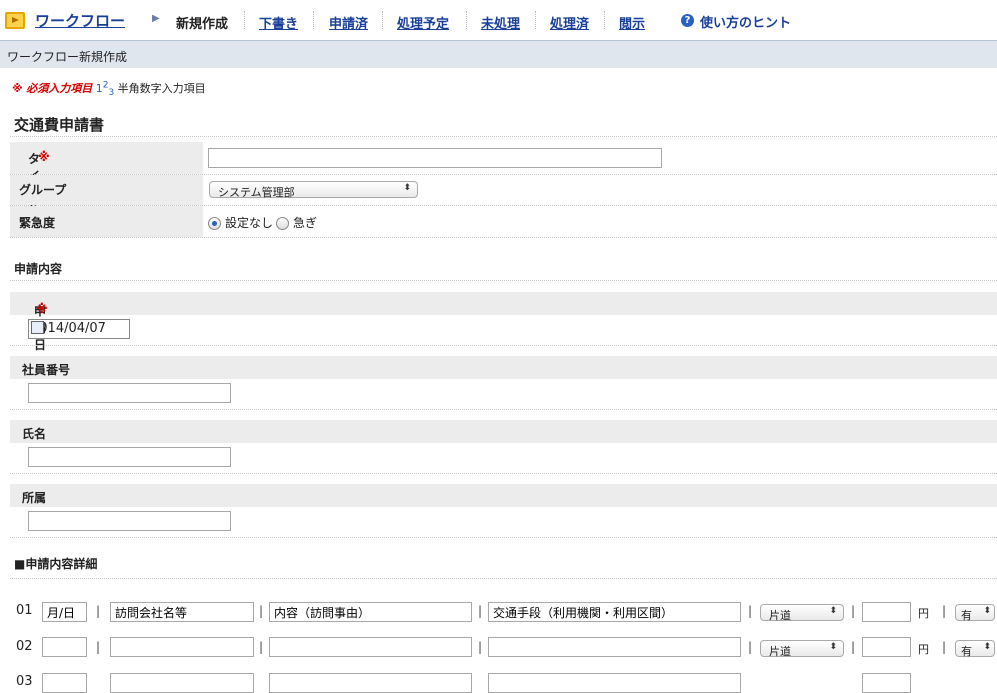  Describe the element at coordinates (305, 222) in the screenshot. I see `urgency-urgent-label: 急ぎ` at that location.